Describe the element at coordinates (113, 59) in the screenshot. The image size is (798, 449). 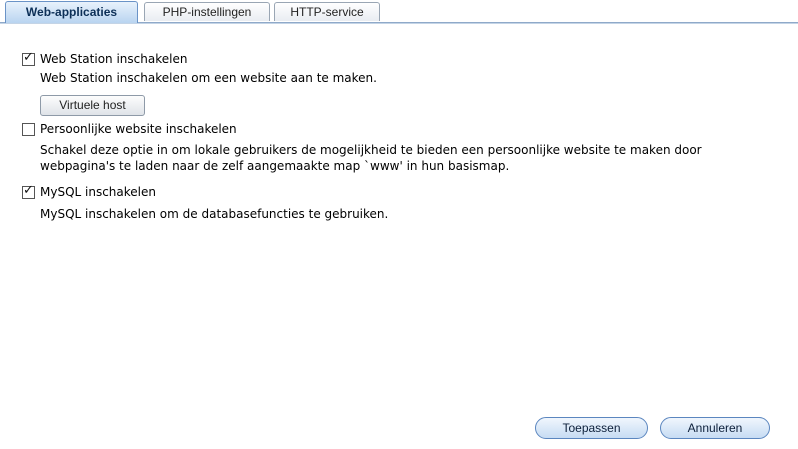
I see `web-station-label: Web Station inschakelen` at that location.